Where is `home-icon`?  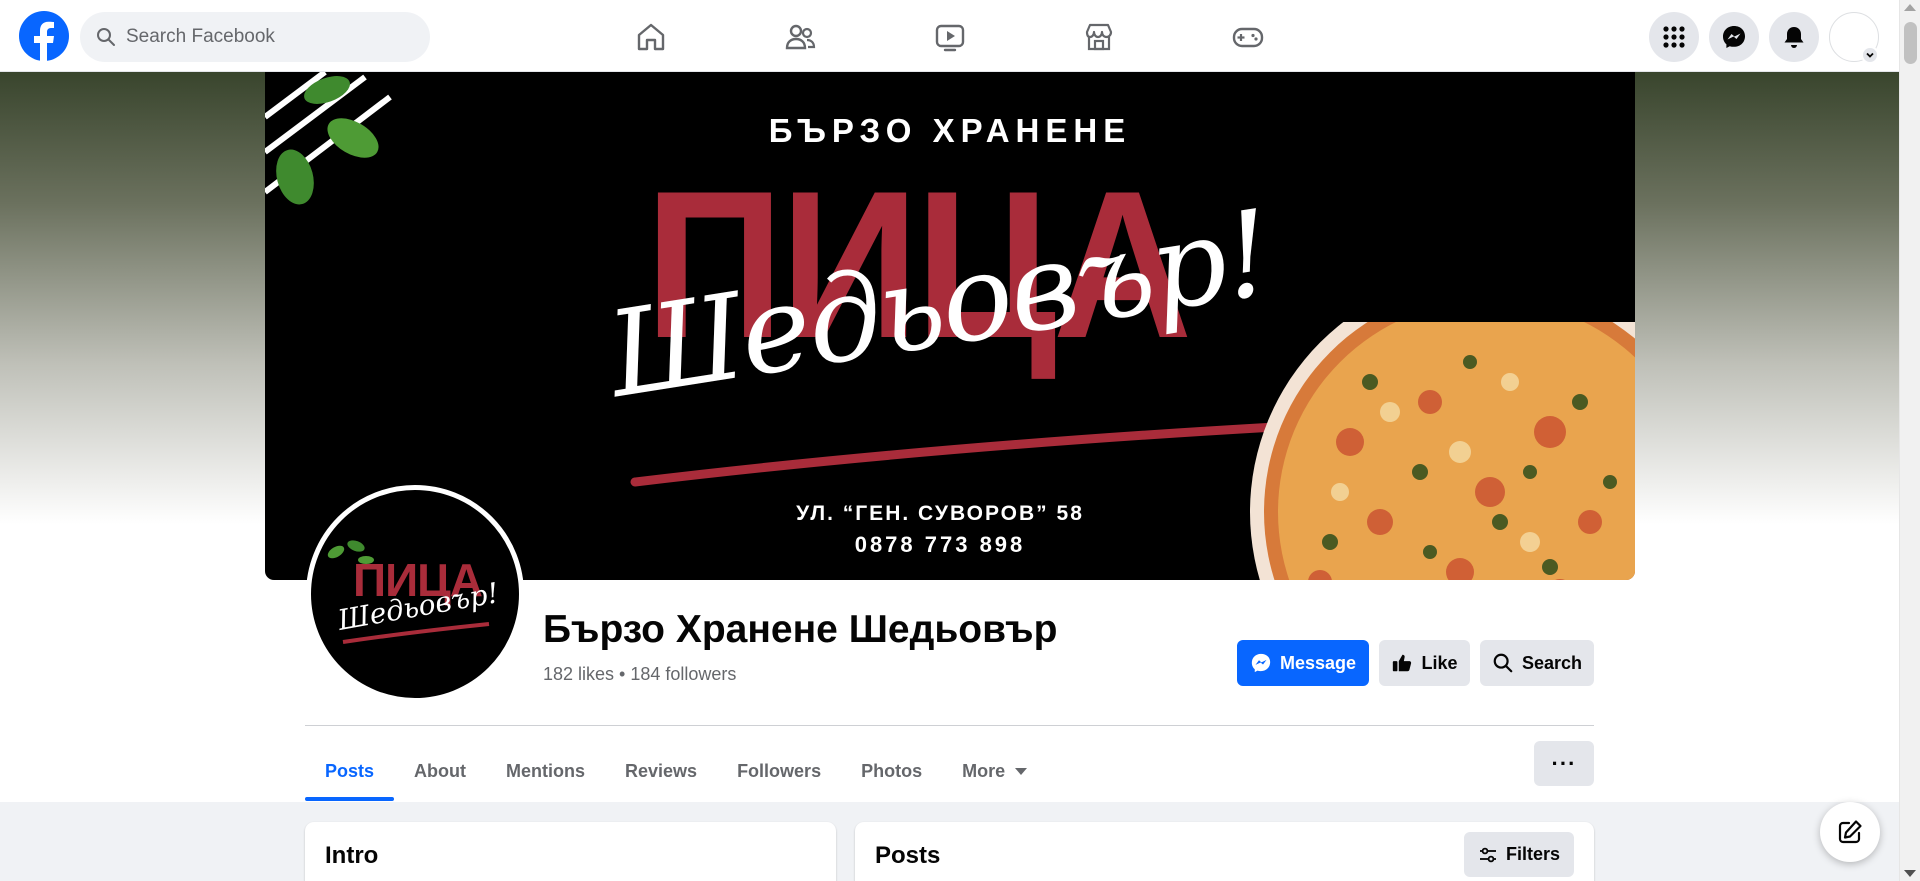
home-icon is located at coordinates (651, 37).